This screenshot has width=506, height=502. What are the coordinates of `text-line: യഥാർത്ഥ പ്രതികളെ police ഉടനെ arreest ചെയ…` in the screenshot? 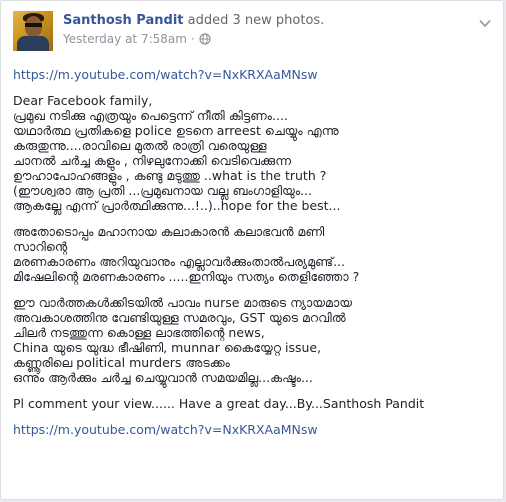 It's located at (176, 130).